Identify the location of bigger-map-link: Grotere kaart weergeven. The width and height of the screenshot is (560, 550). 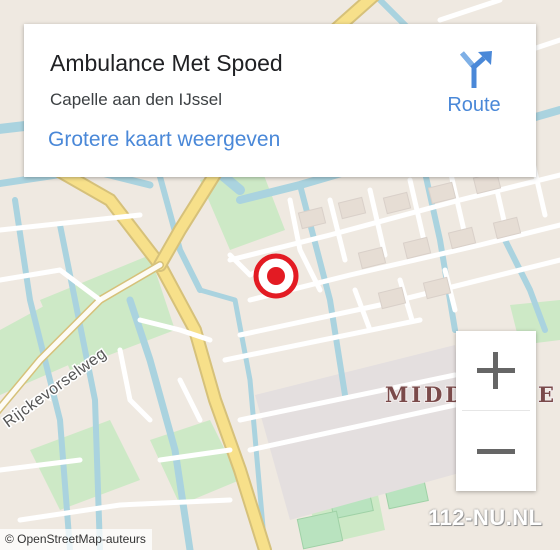
(164, 140).